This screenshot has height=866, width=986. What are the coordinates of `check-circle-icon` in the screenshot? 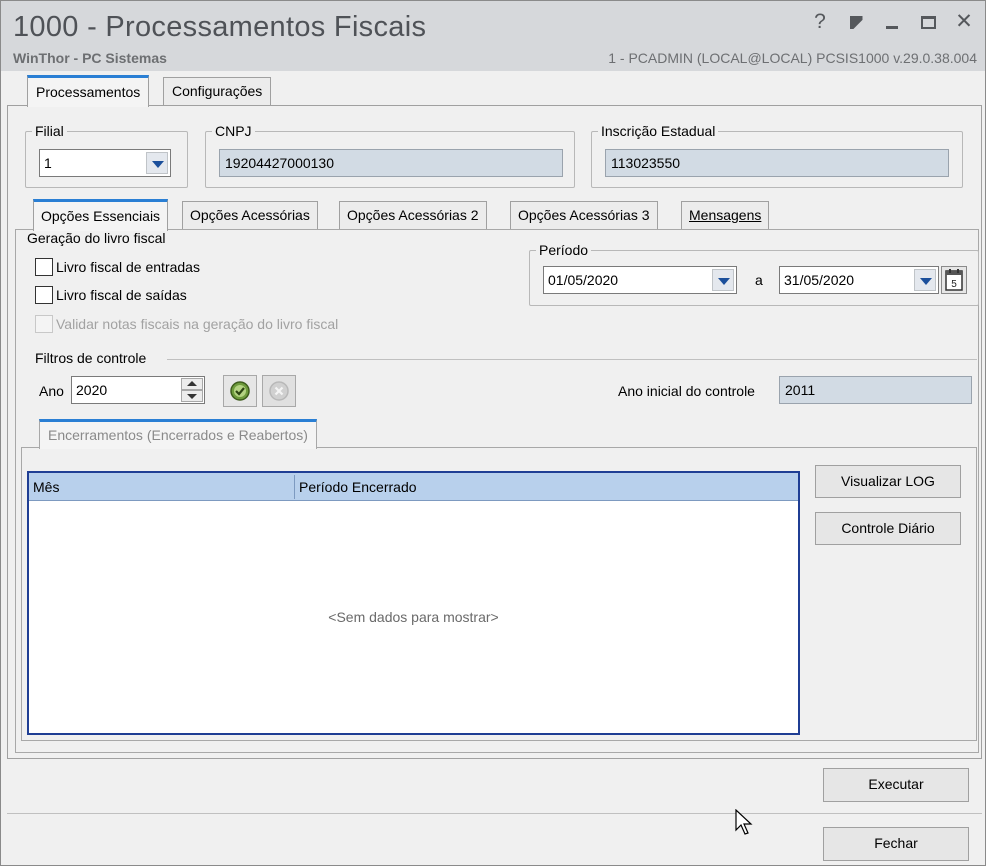 It's located at (240, 391).